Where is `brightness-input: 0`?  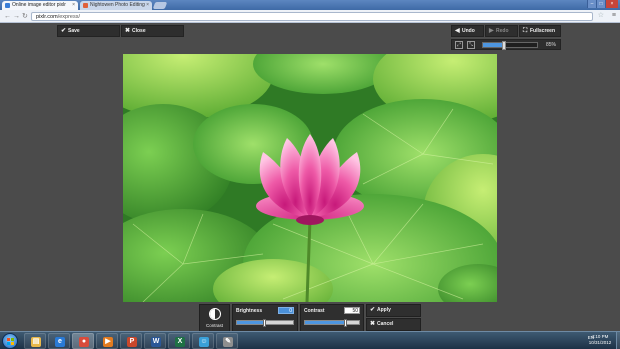 brightness-input: 0 is located at coordinates (286, 310).